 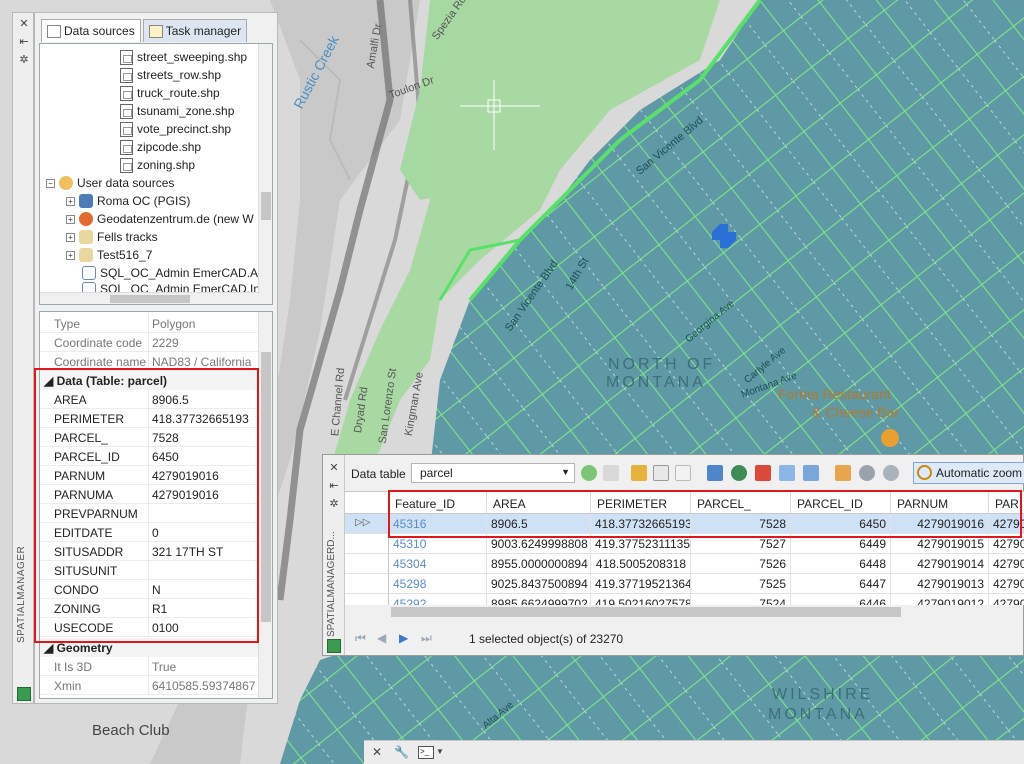 What do you see at coordinates (367, 524) in the screenshot?
I see `row-indicator-icon: ▷▷` at bounding box center [367, 524].